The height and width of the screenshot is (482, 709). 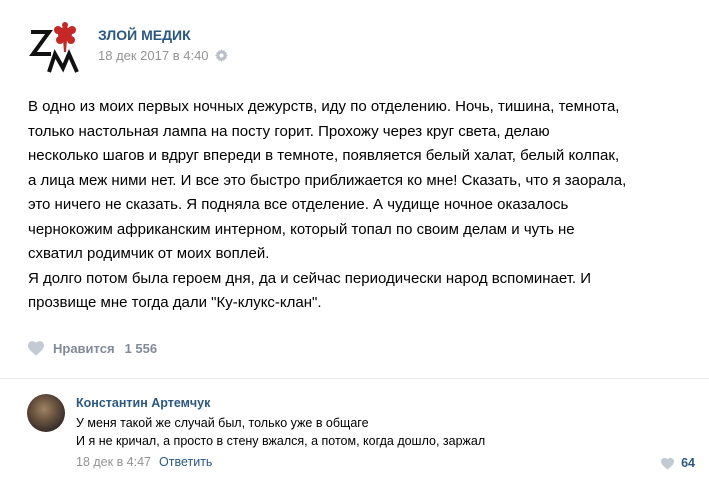 I want to click on like-label: Нравится, so click(x=84, y=348).